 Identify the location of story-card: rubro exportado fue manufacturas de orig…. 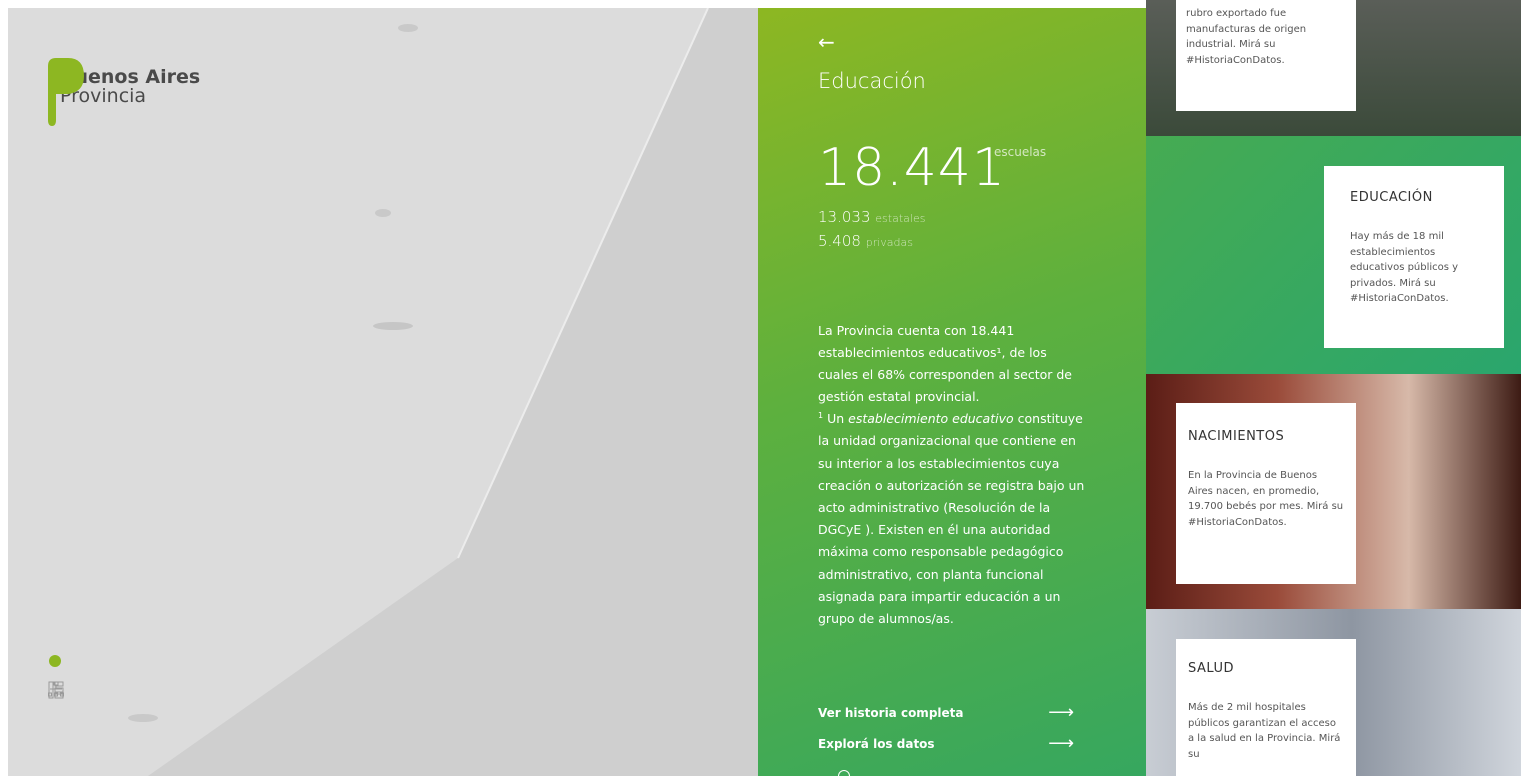
(1266, 55).